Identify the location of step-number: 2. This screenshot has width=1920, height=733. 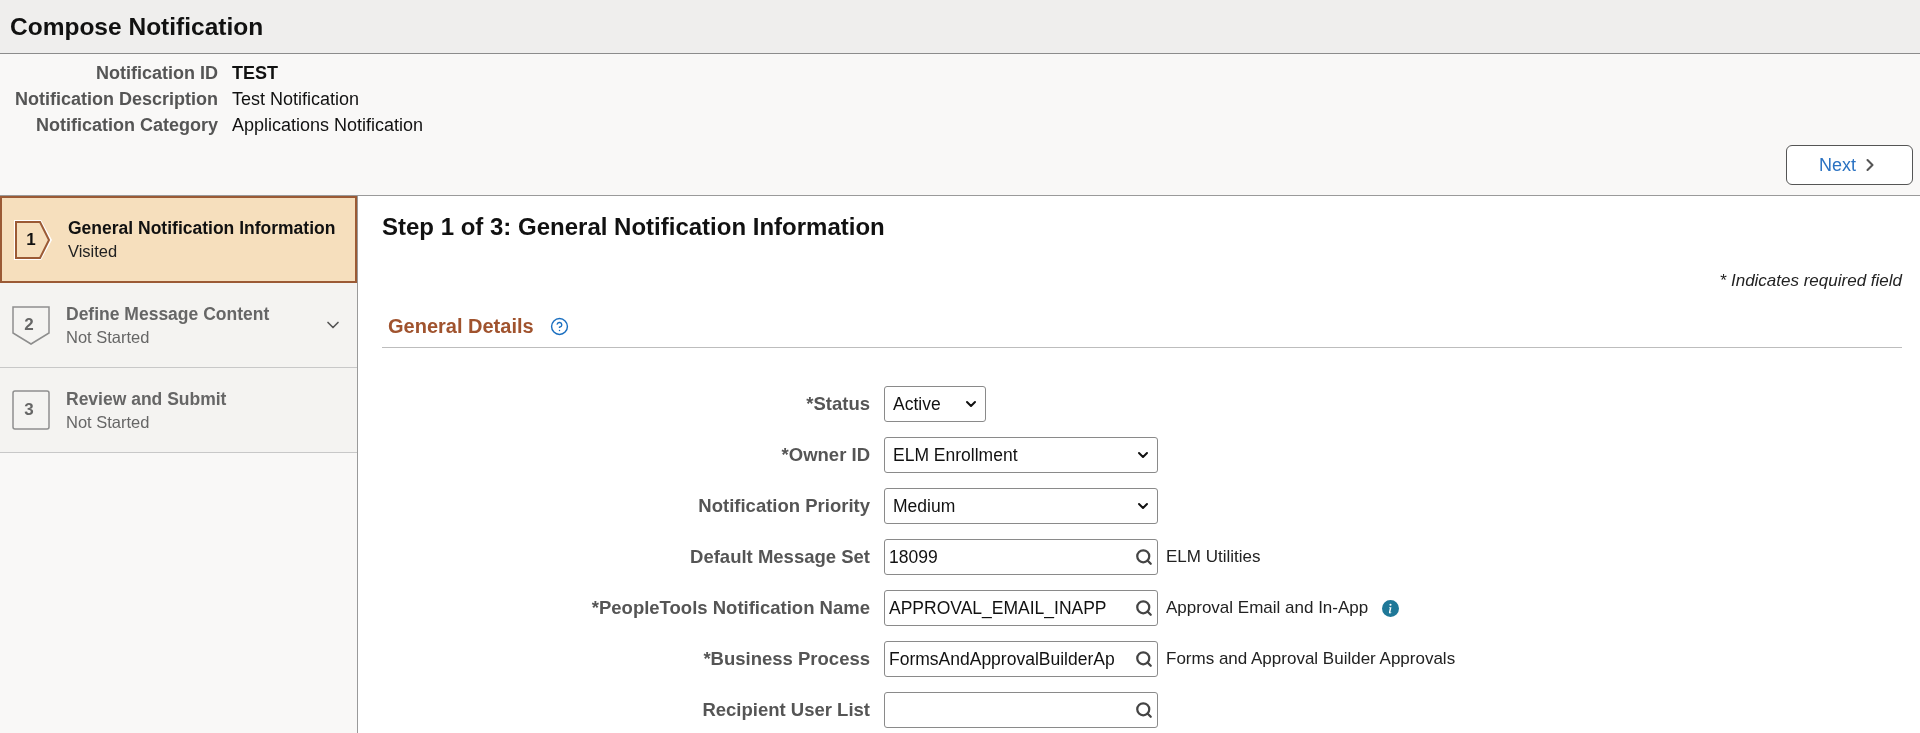
(29, 325).